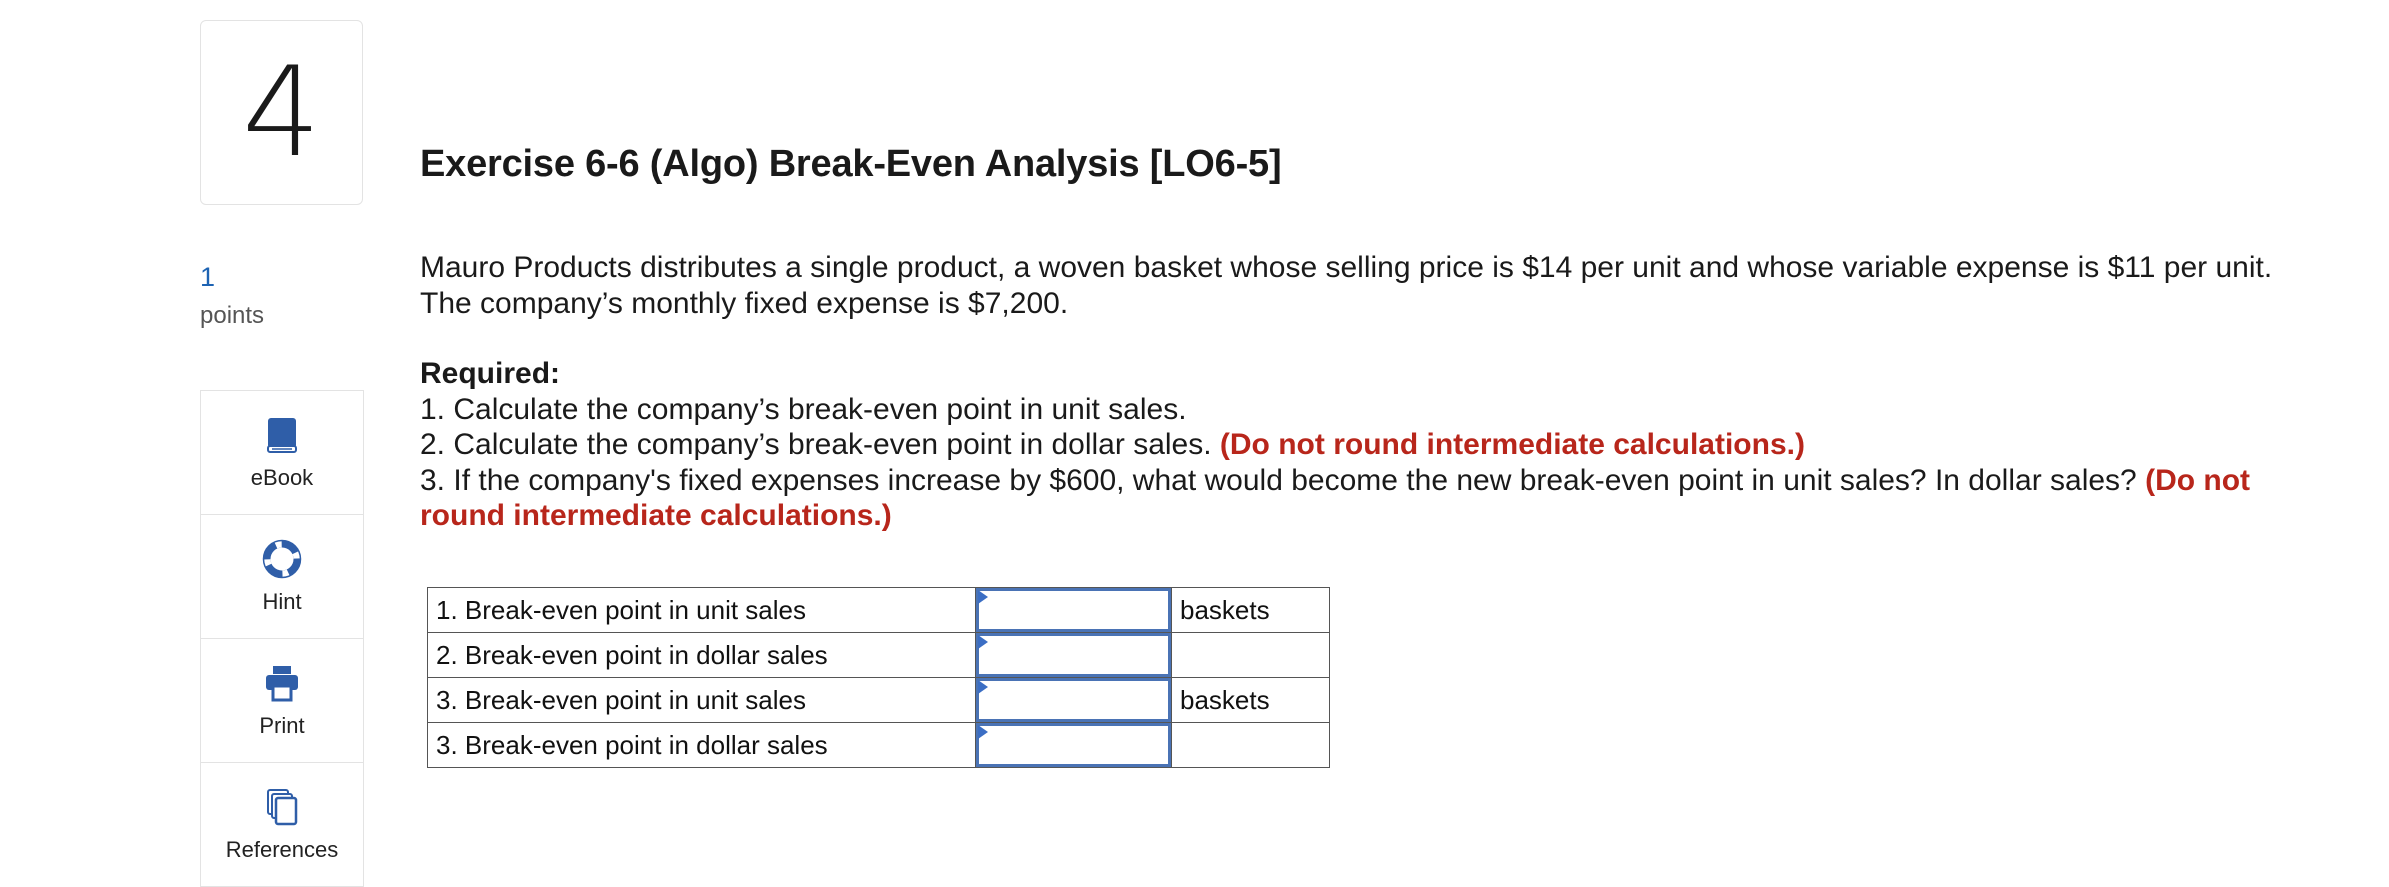 Image resolution: width=2389 pixels, height=887 pixels. I want to click on ebook-label: eBook, so click(282, 477).